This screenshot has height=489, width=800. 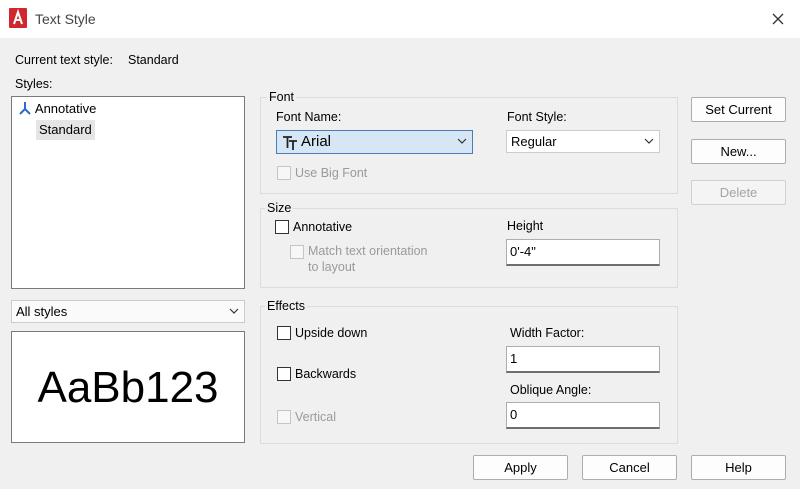 What do you see at coordinates (286, 306) in the screenshot?
I see `effects-group-title: Effects` at bounding box center [286, 306].